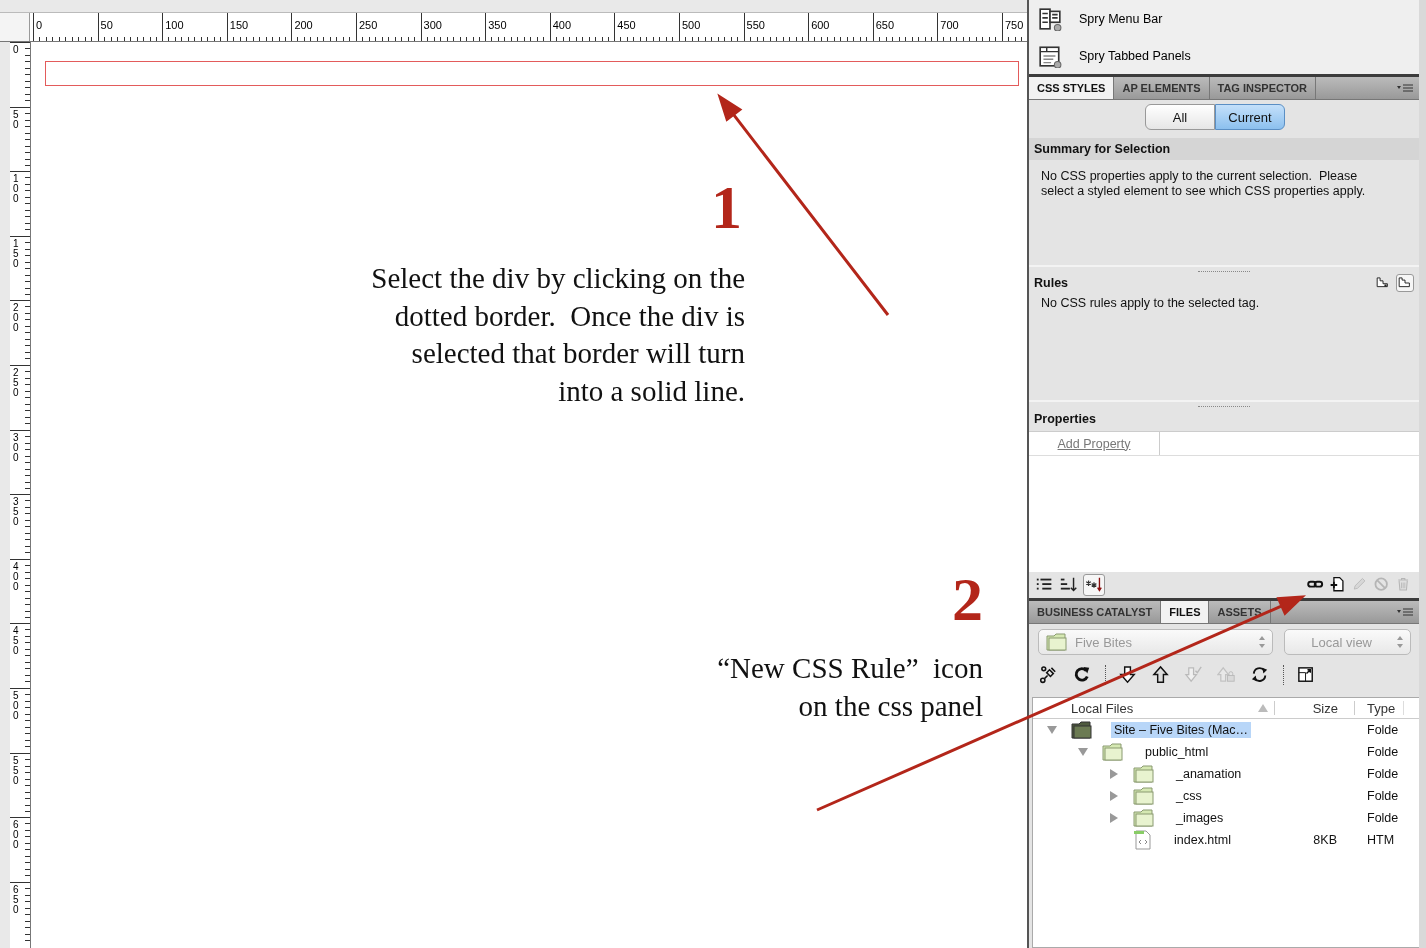 This screenshot has width=1426, height=948. I want to click on file-name: public_html, so click(1177, 752).